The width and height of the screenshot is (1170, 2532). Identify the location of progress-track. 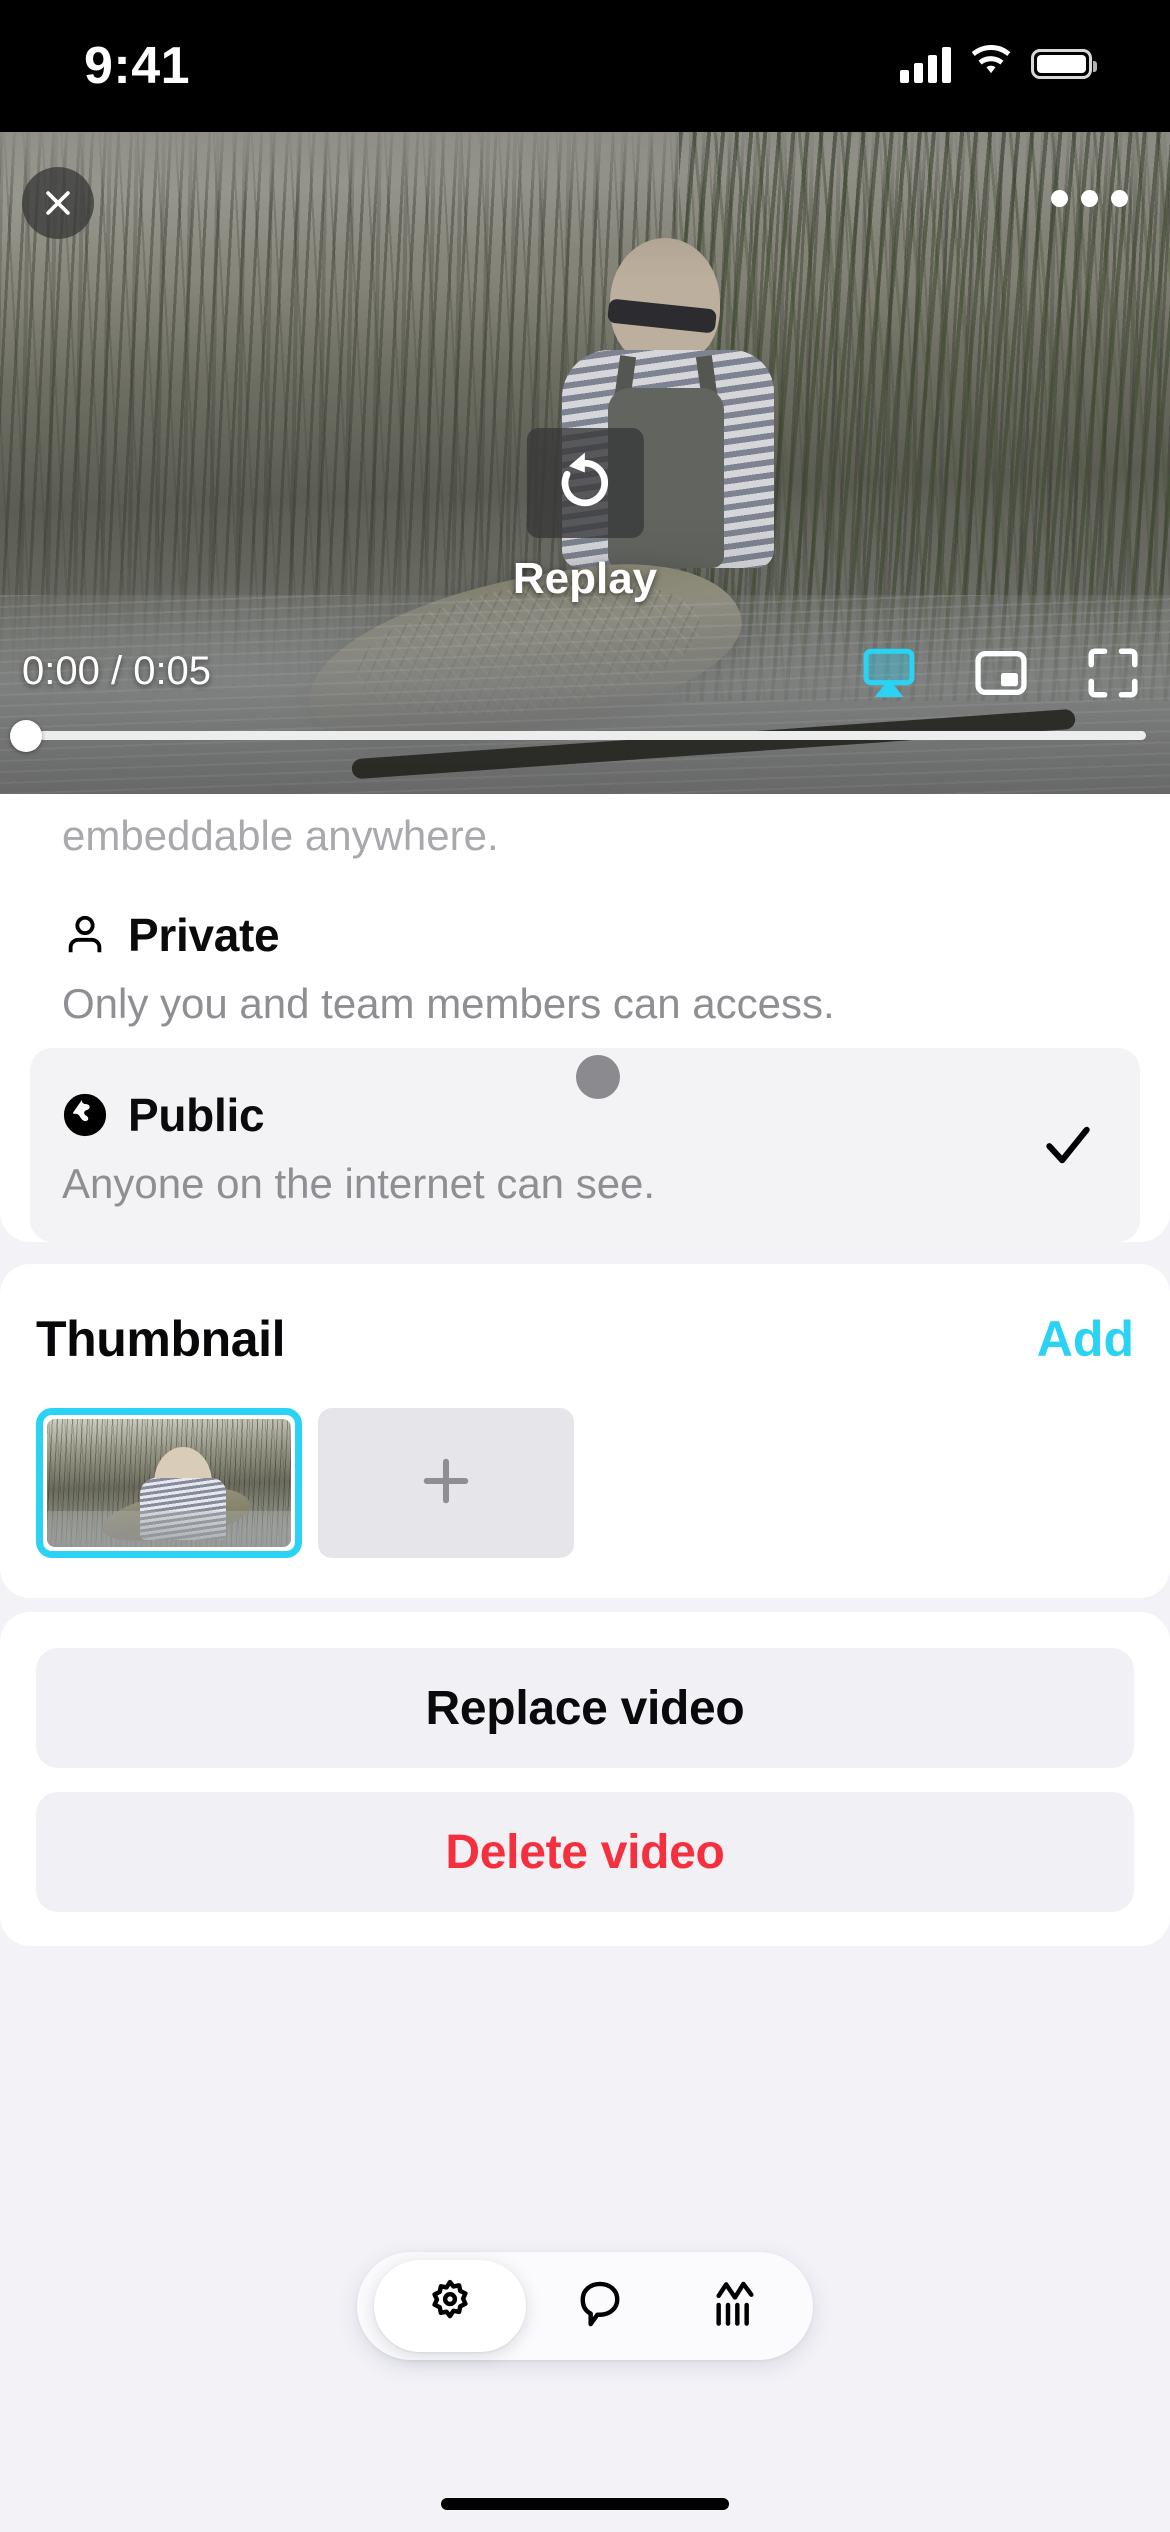
(587, 735).